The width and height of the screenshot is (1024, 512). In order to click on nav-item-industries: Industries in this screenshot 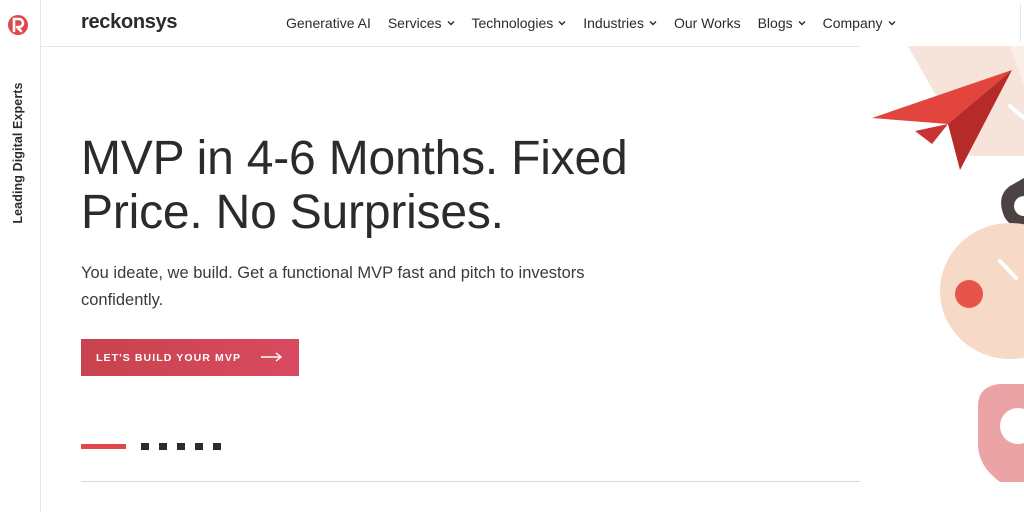, I will do `click(620, 23)`.